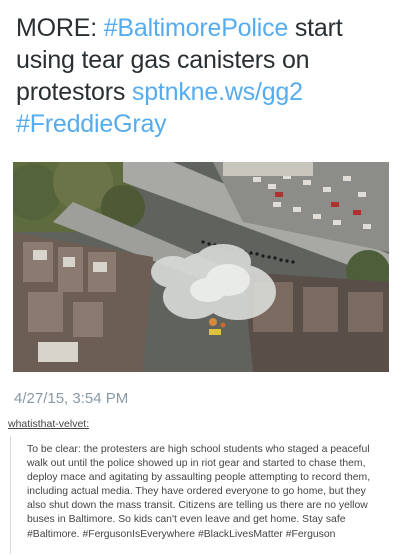 The height and width of the screenshot is (556, 401). Describe the element at coordinates (315, 28) in the screenshot. I see `tweet-text-segment: start` at that location.